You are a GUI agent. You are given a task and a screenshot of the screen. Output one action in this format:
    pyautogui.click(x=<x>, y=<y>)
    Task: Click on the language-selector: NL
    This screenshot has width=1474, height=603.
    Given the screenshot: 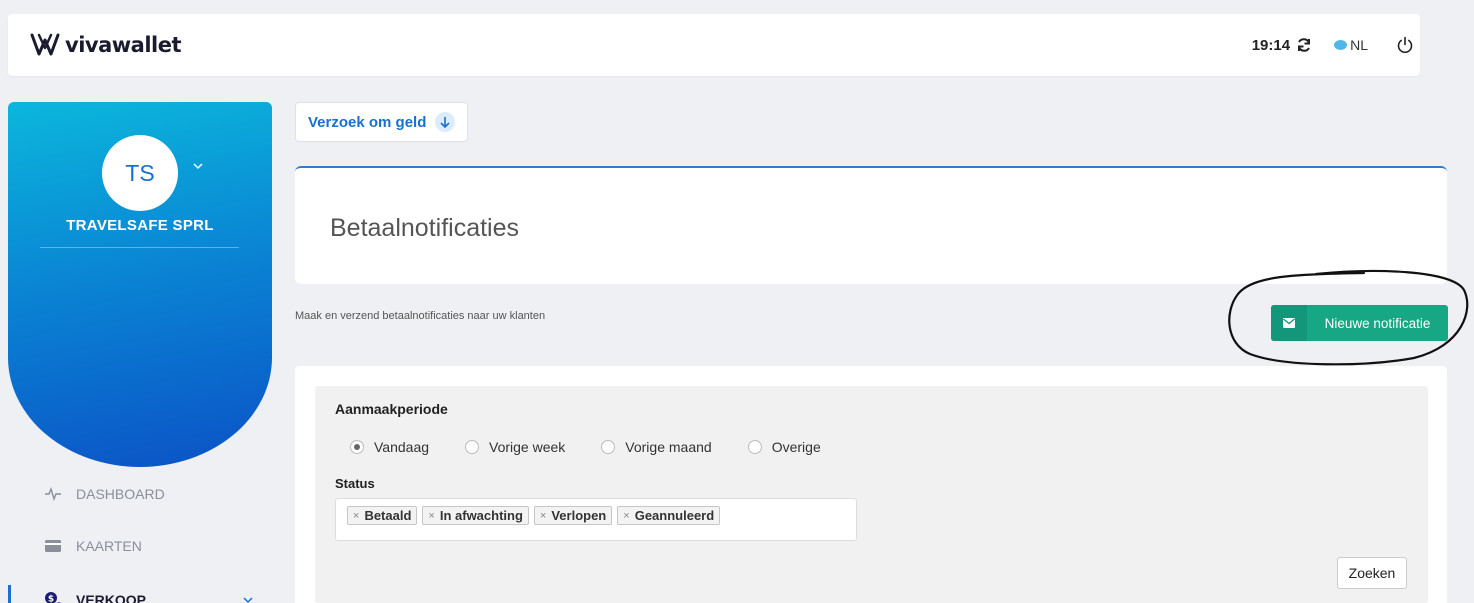 What is the action you would take?
    pyautogui.click(x=1359, y=45)
    